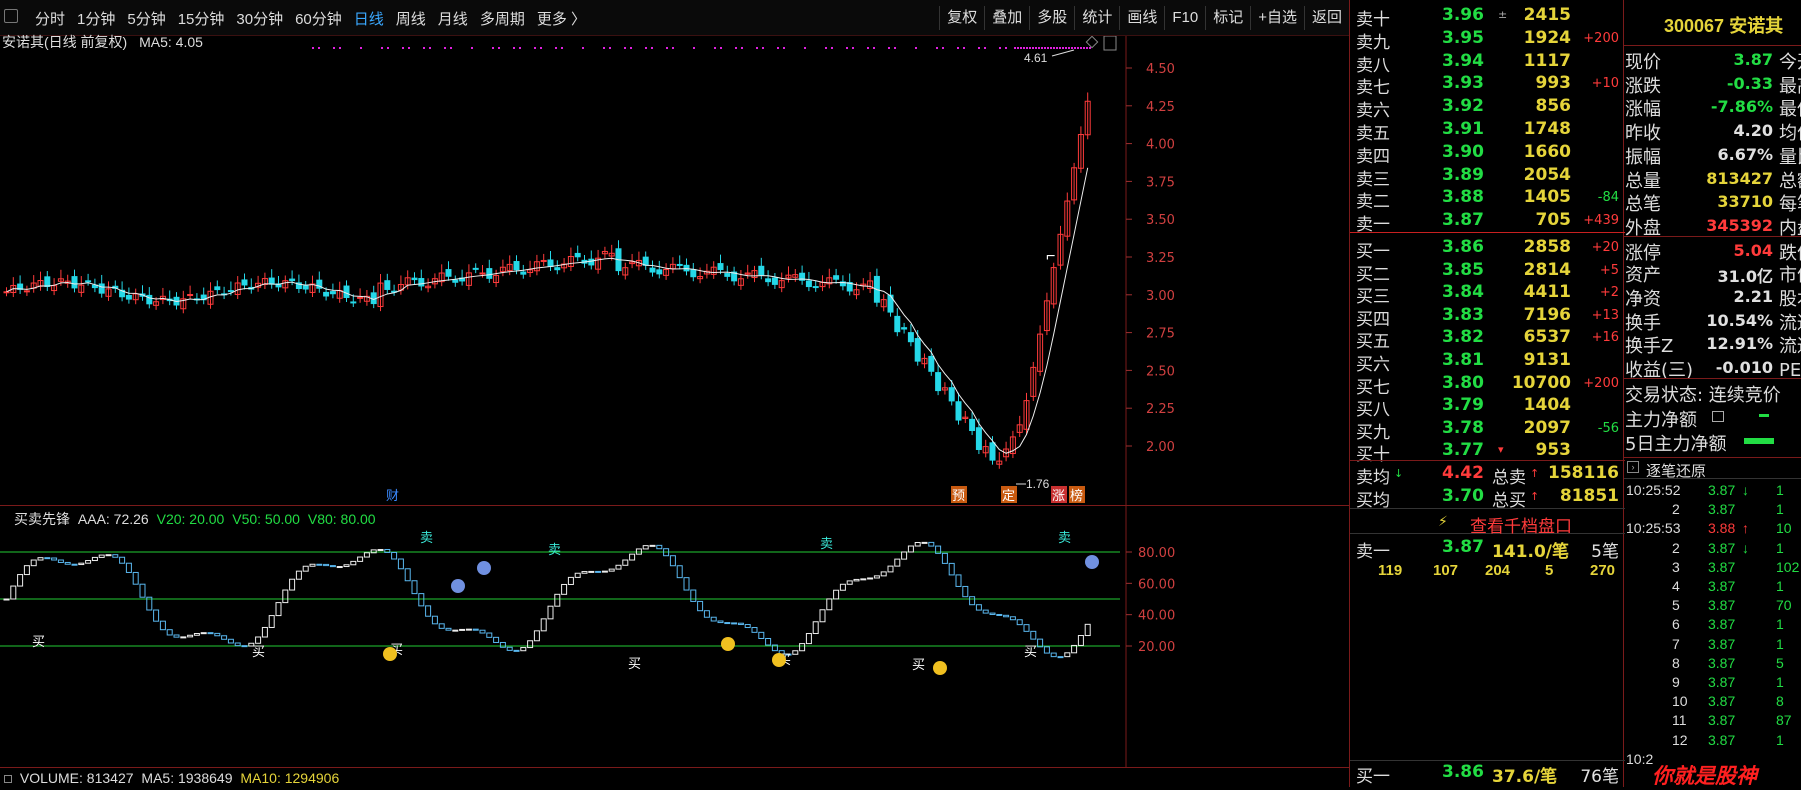  What do you see at coordinates (1680, 701) in the screenshot?
I see `tick-time: 10` at bounding box center [1680, 701].